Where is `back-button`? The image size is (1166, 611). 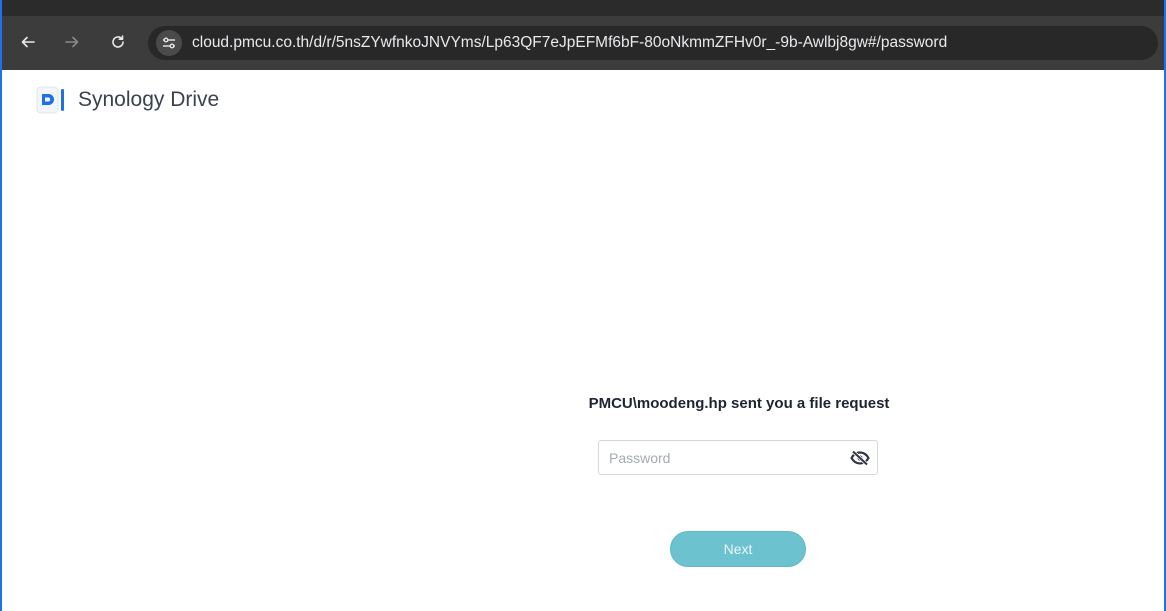
back-button is located at coordinates (28, 42).